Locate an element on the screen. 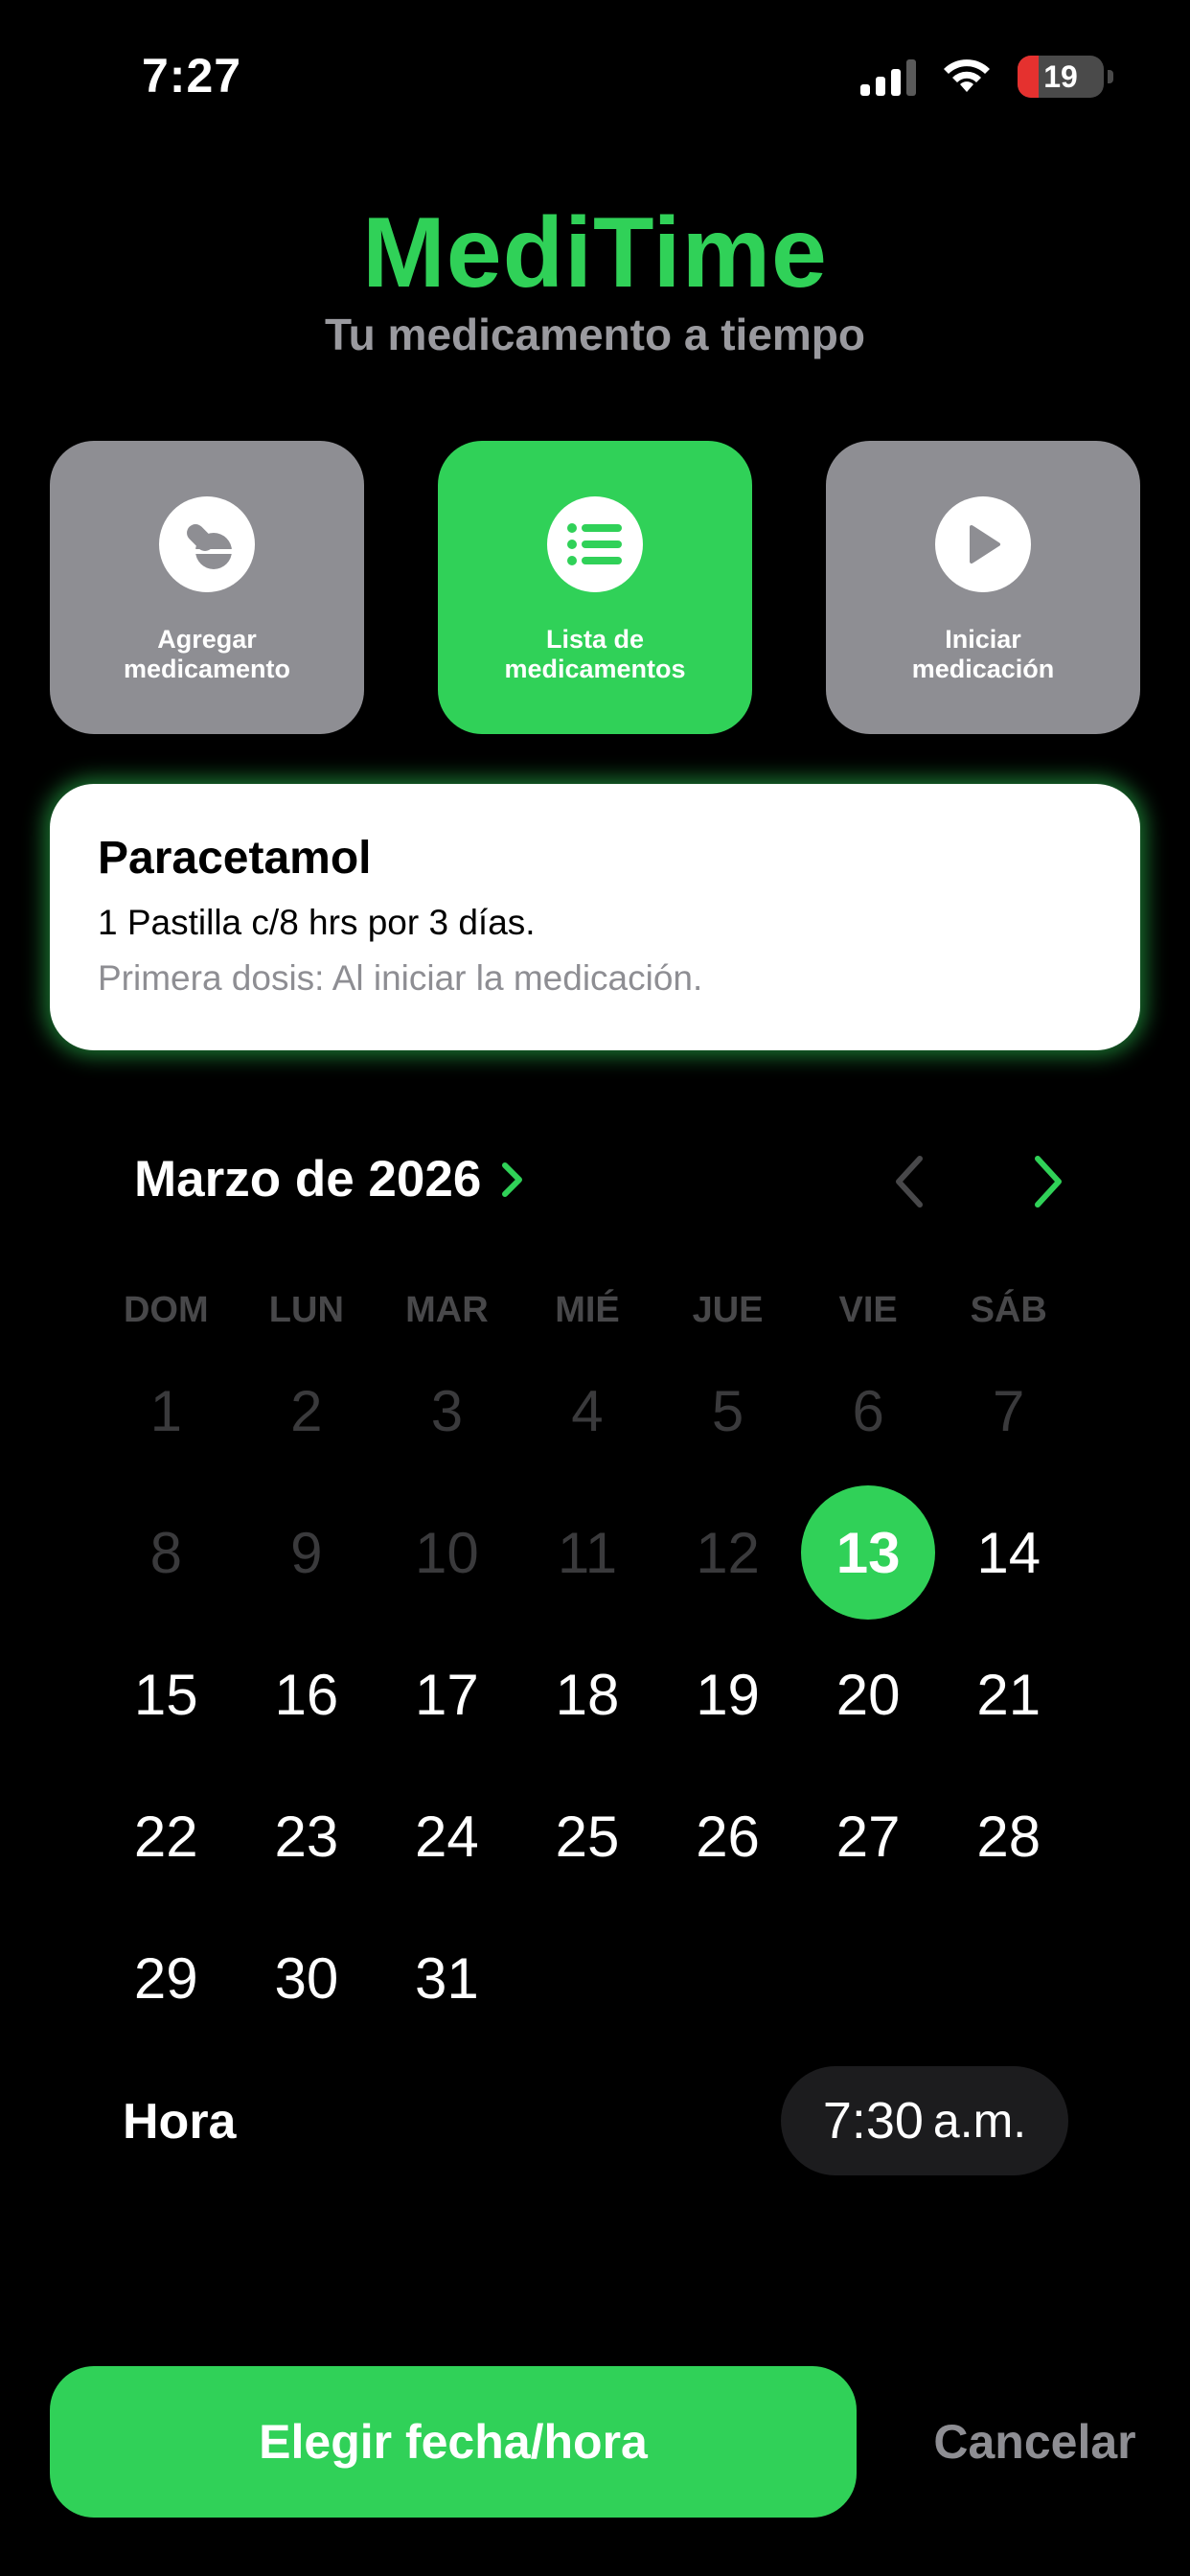 The height and width of the screenshot is (2576, 1190). calendar-day: 17 is located at coordinates (447, 1694).